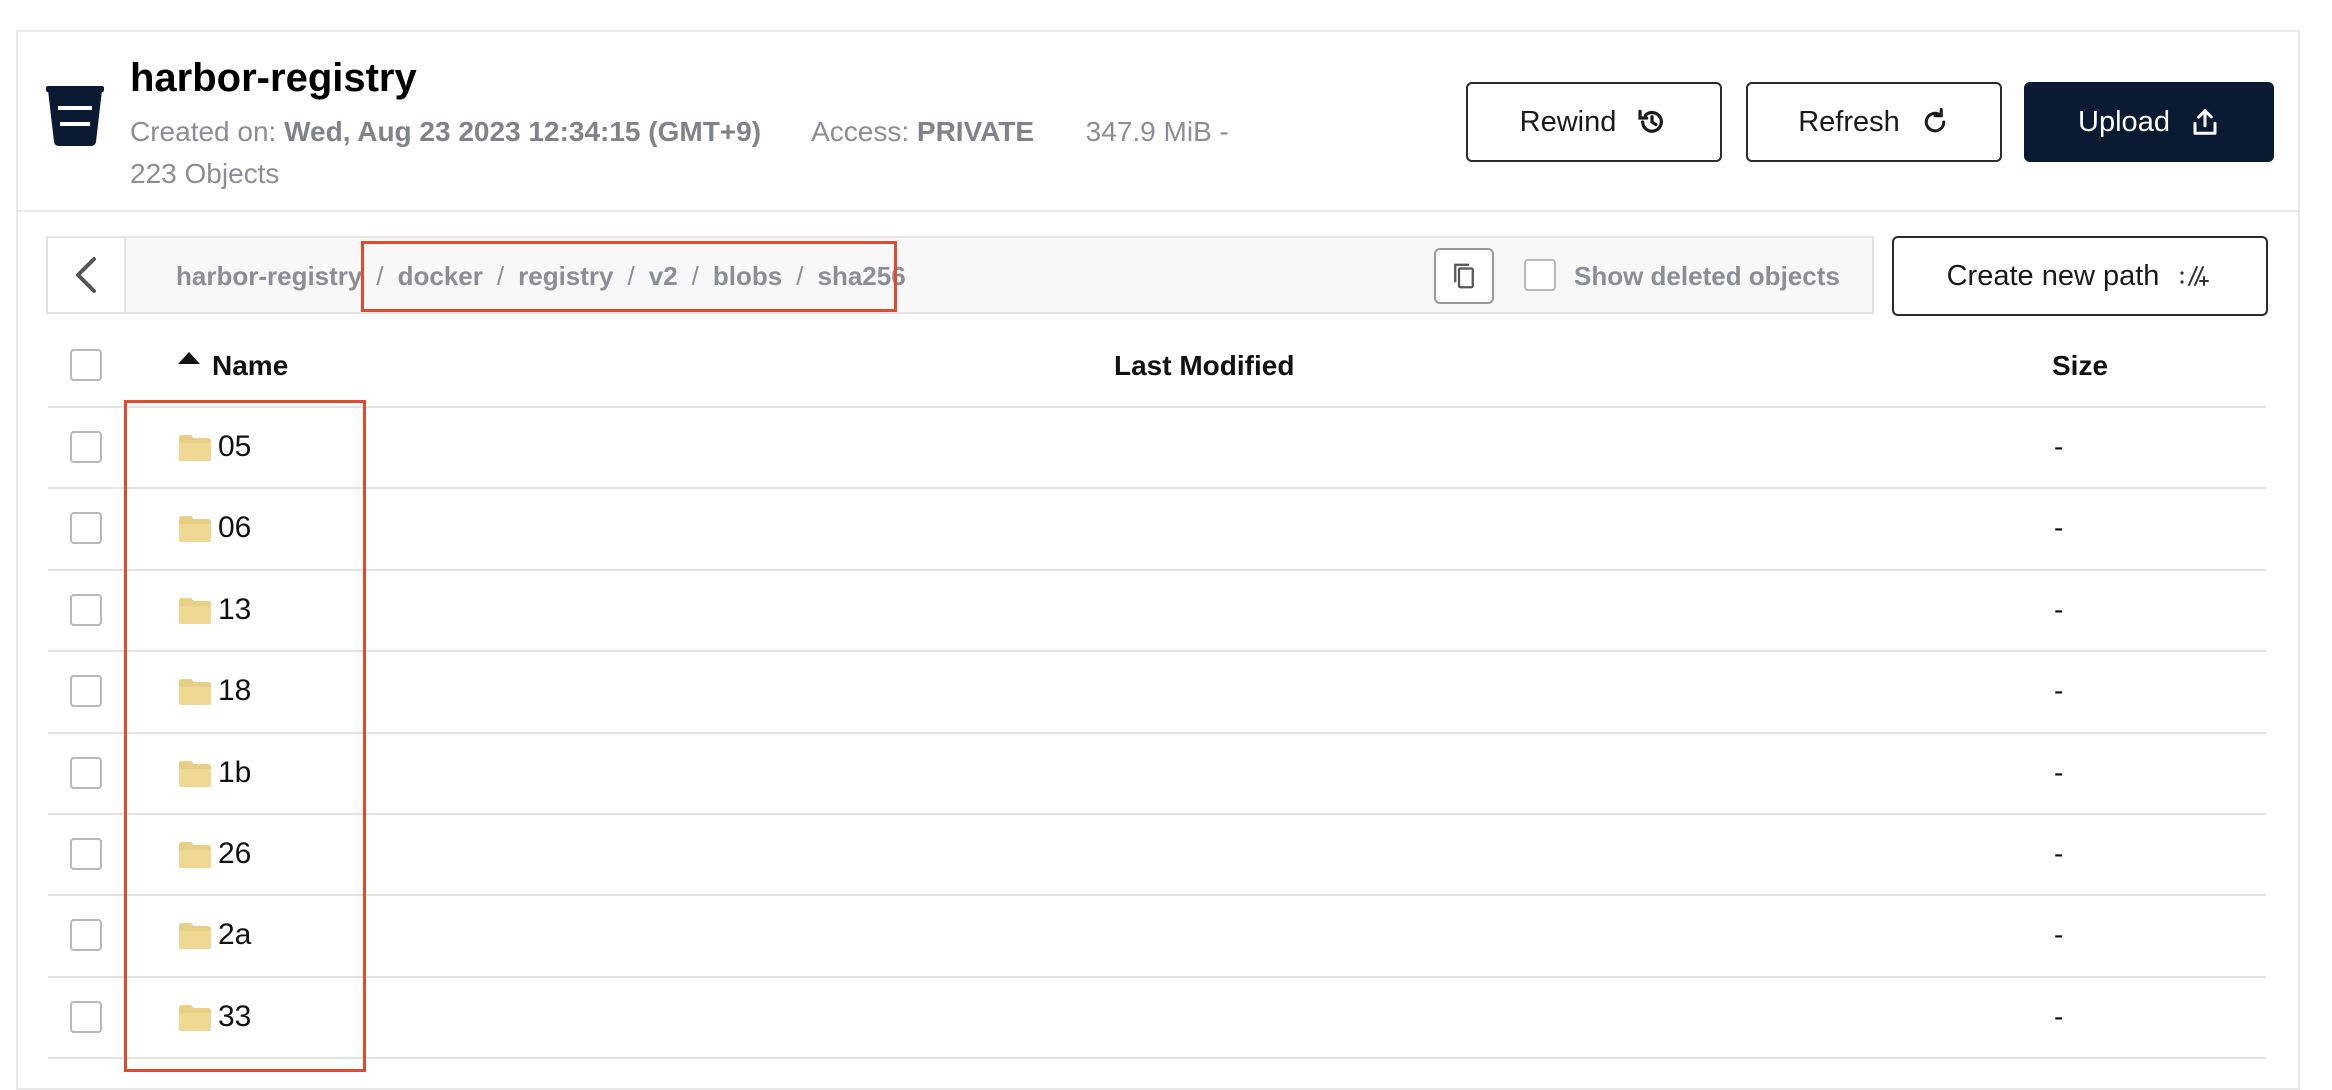 The image size is (2332, 1090). I want to click on table-row: 1b -, so click(1157, 773).